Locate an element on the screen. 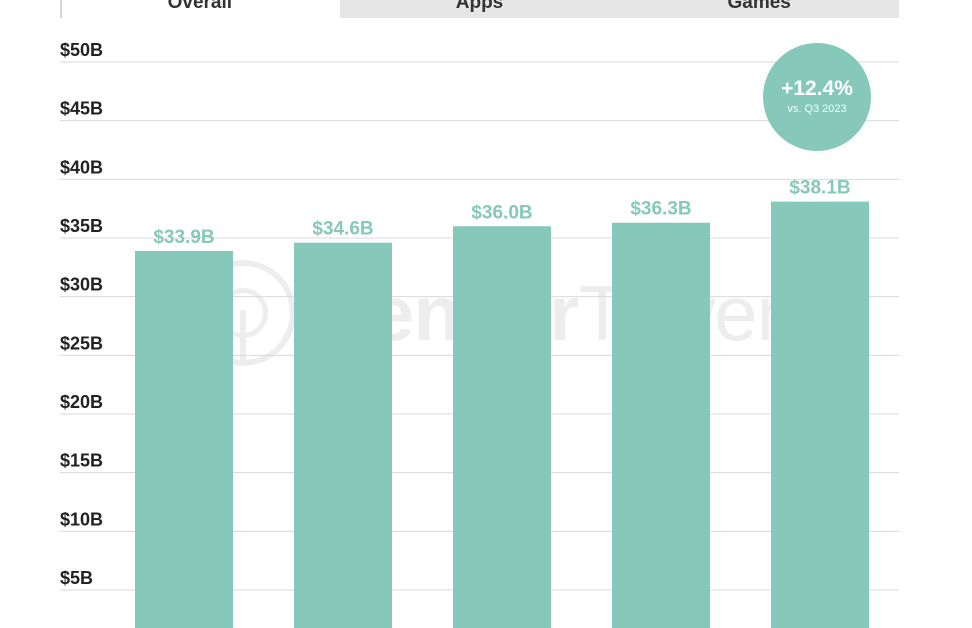 The height and width of the screenshot is (628, 972). growth-badge-subtitle: vs. Q3 2023 is located at coordinates (817, 109).